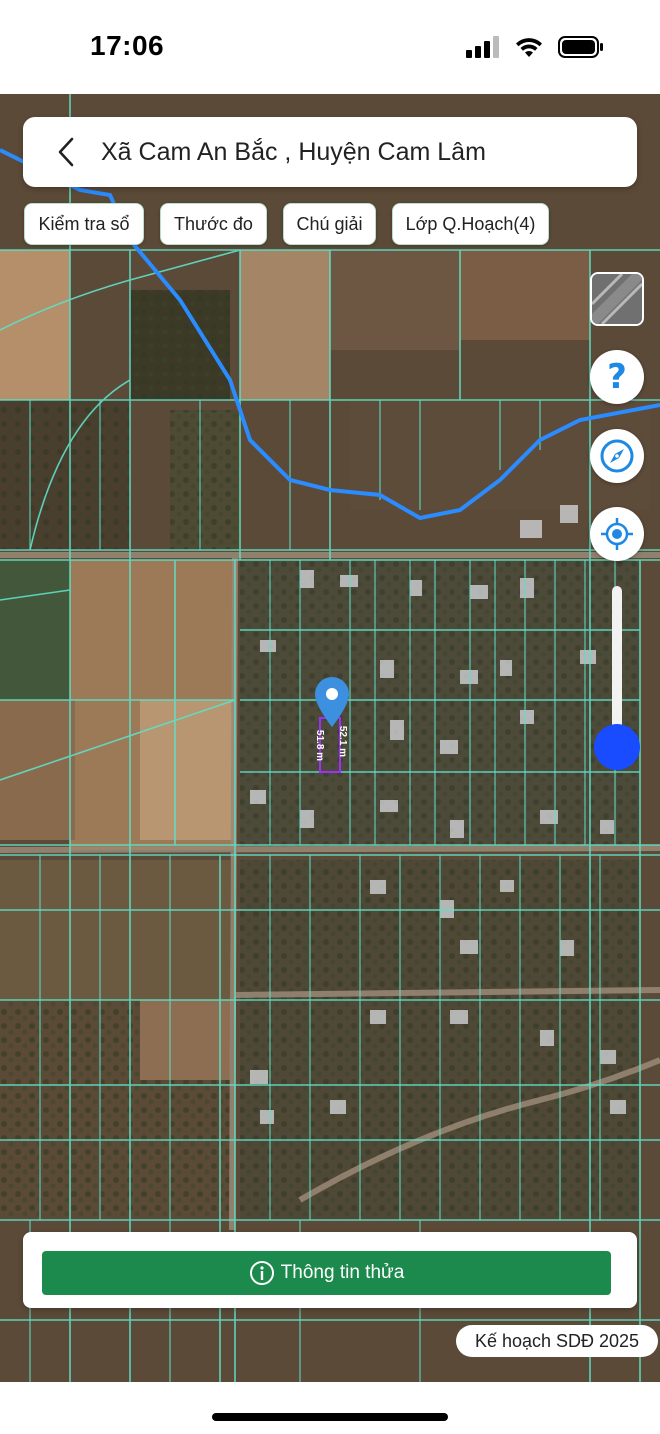 This screenshot has width=660, height=1434. Describe the element at coordinates (580, 47) in the screenshot. I see `battery-icon` at that location.